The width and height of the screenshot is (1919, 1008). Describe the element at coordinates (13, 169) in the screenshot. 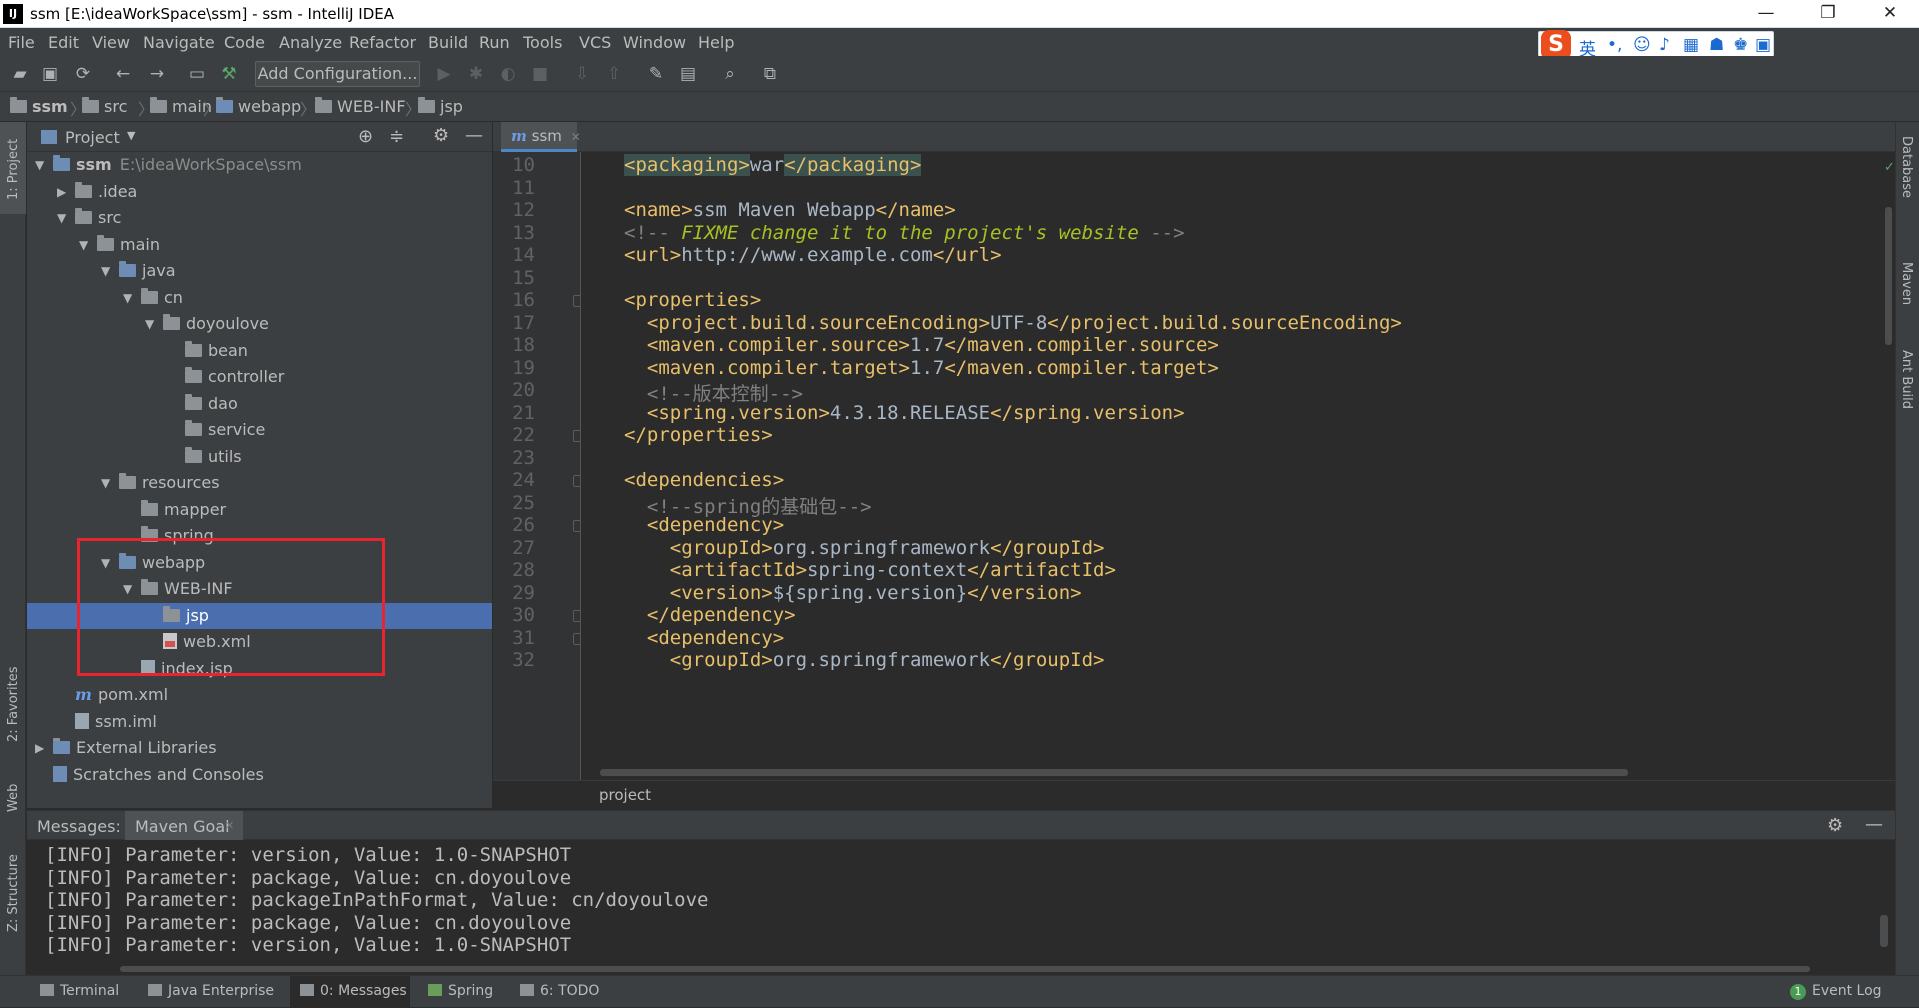

I see `tool-window-project: 1: Project` at that location.